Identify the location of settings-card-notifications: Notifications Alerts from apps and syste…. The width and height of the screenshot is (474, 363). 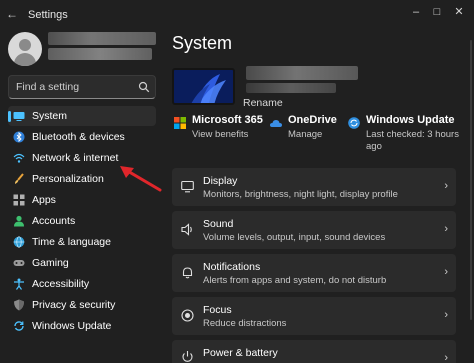
(314, 273).